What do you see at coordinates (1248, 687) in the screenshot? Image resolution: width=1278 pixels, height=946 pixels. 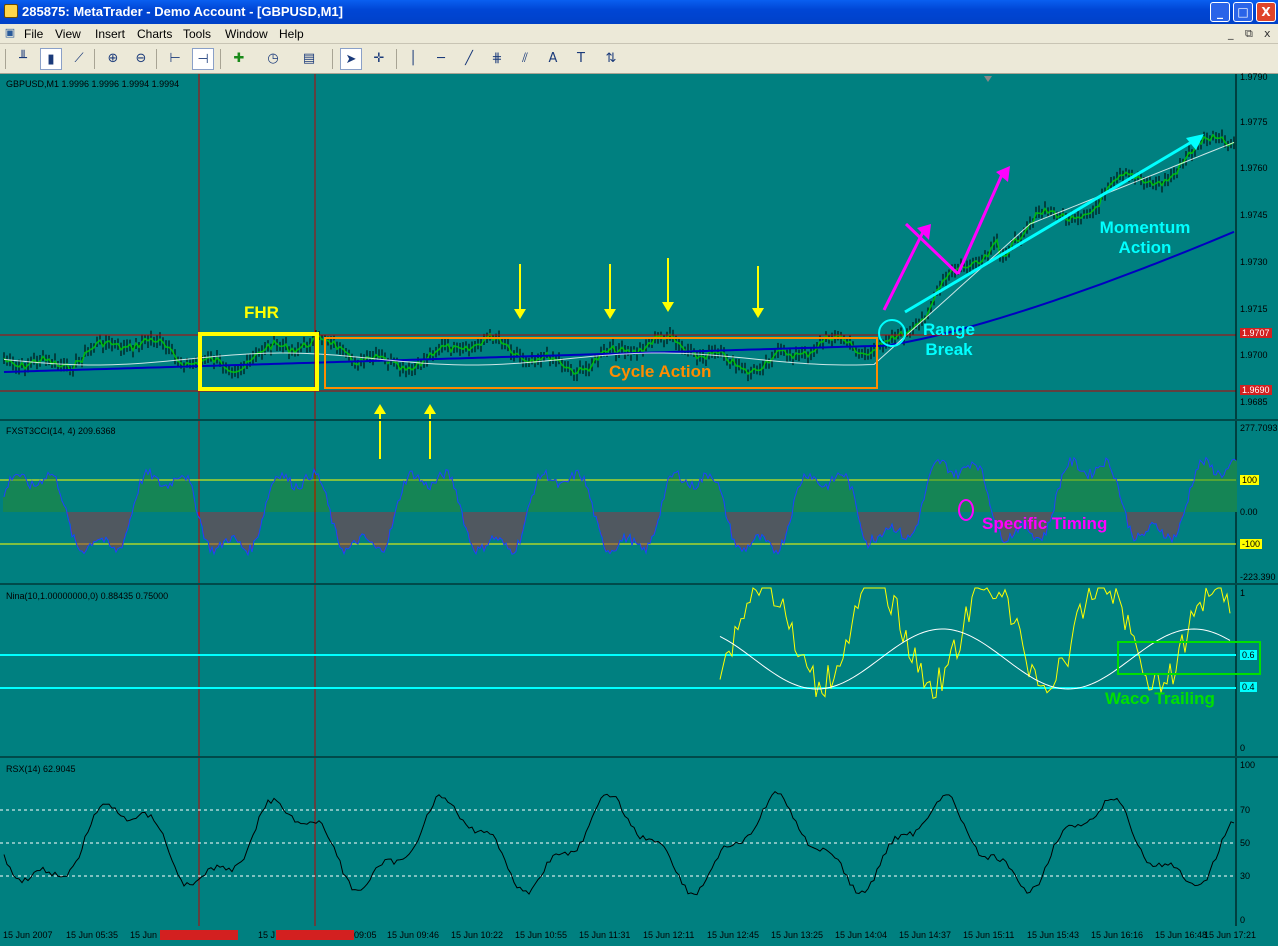 I see `nina-tick: 0.4` at bounding box center [1248, 687].